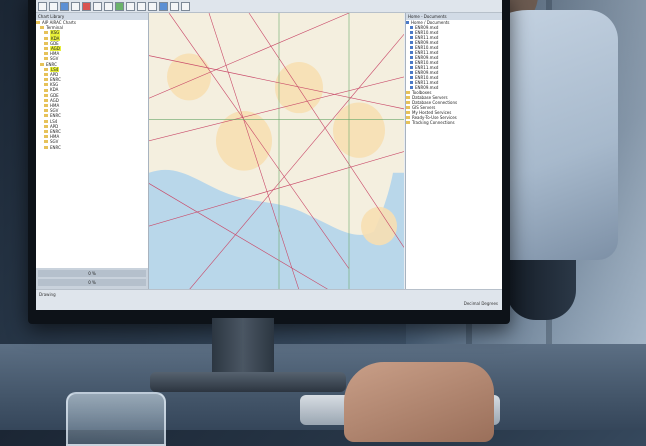  I want to click on new-icon, so click(42, 6).